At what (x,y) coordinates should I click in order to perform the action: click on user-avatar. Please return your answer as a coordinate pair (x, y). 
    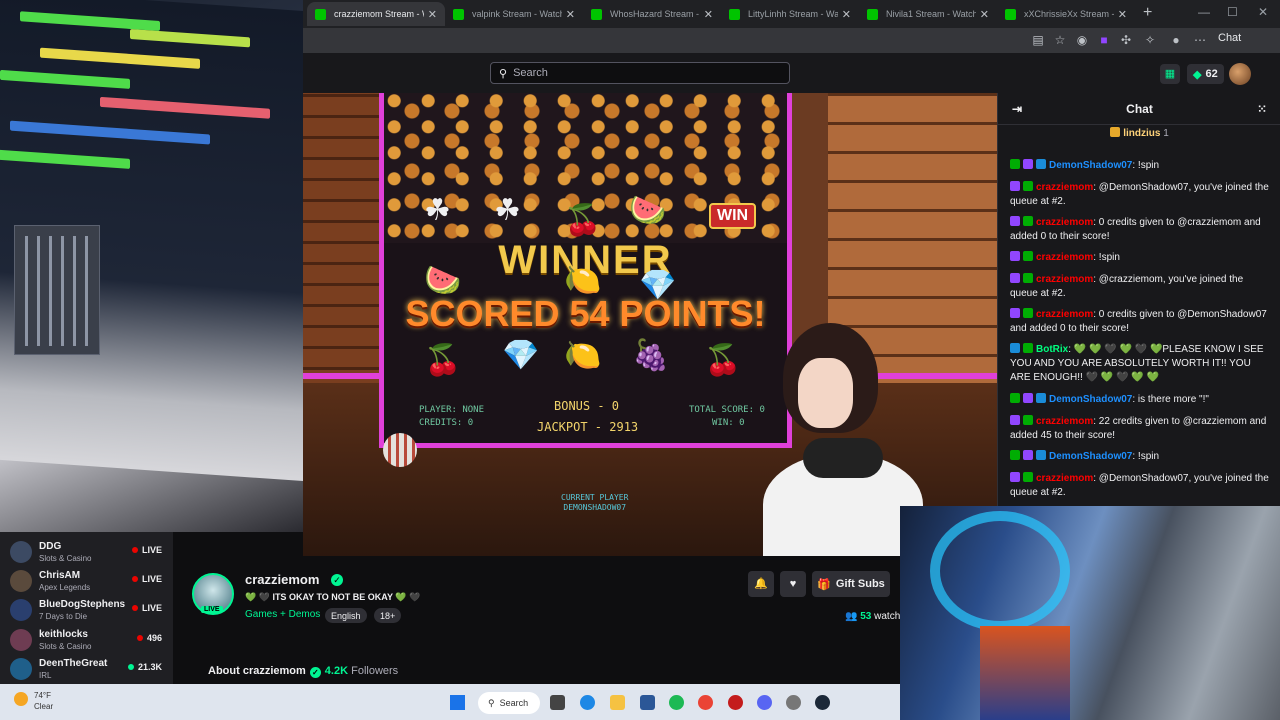
    Looking at the image, I should click on (1240, 74).